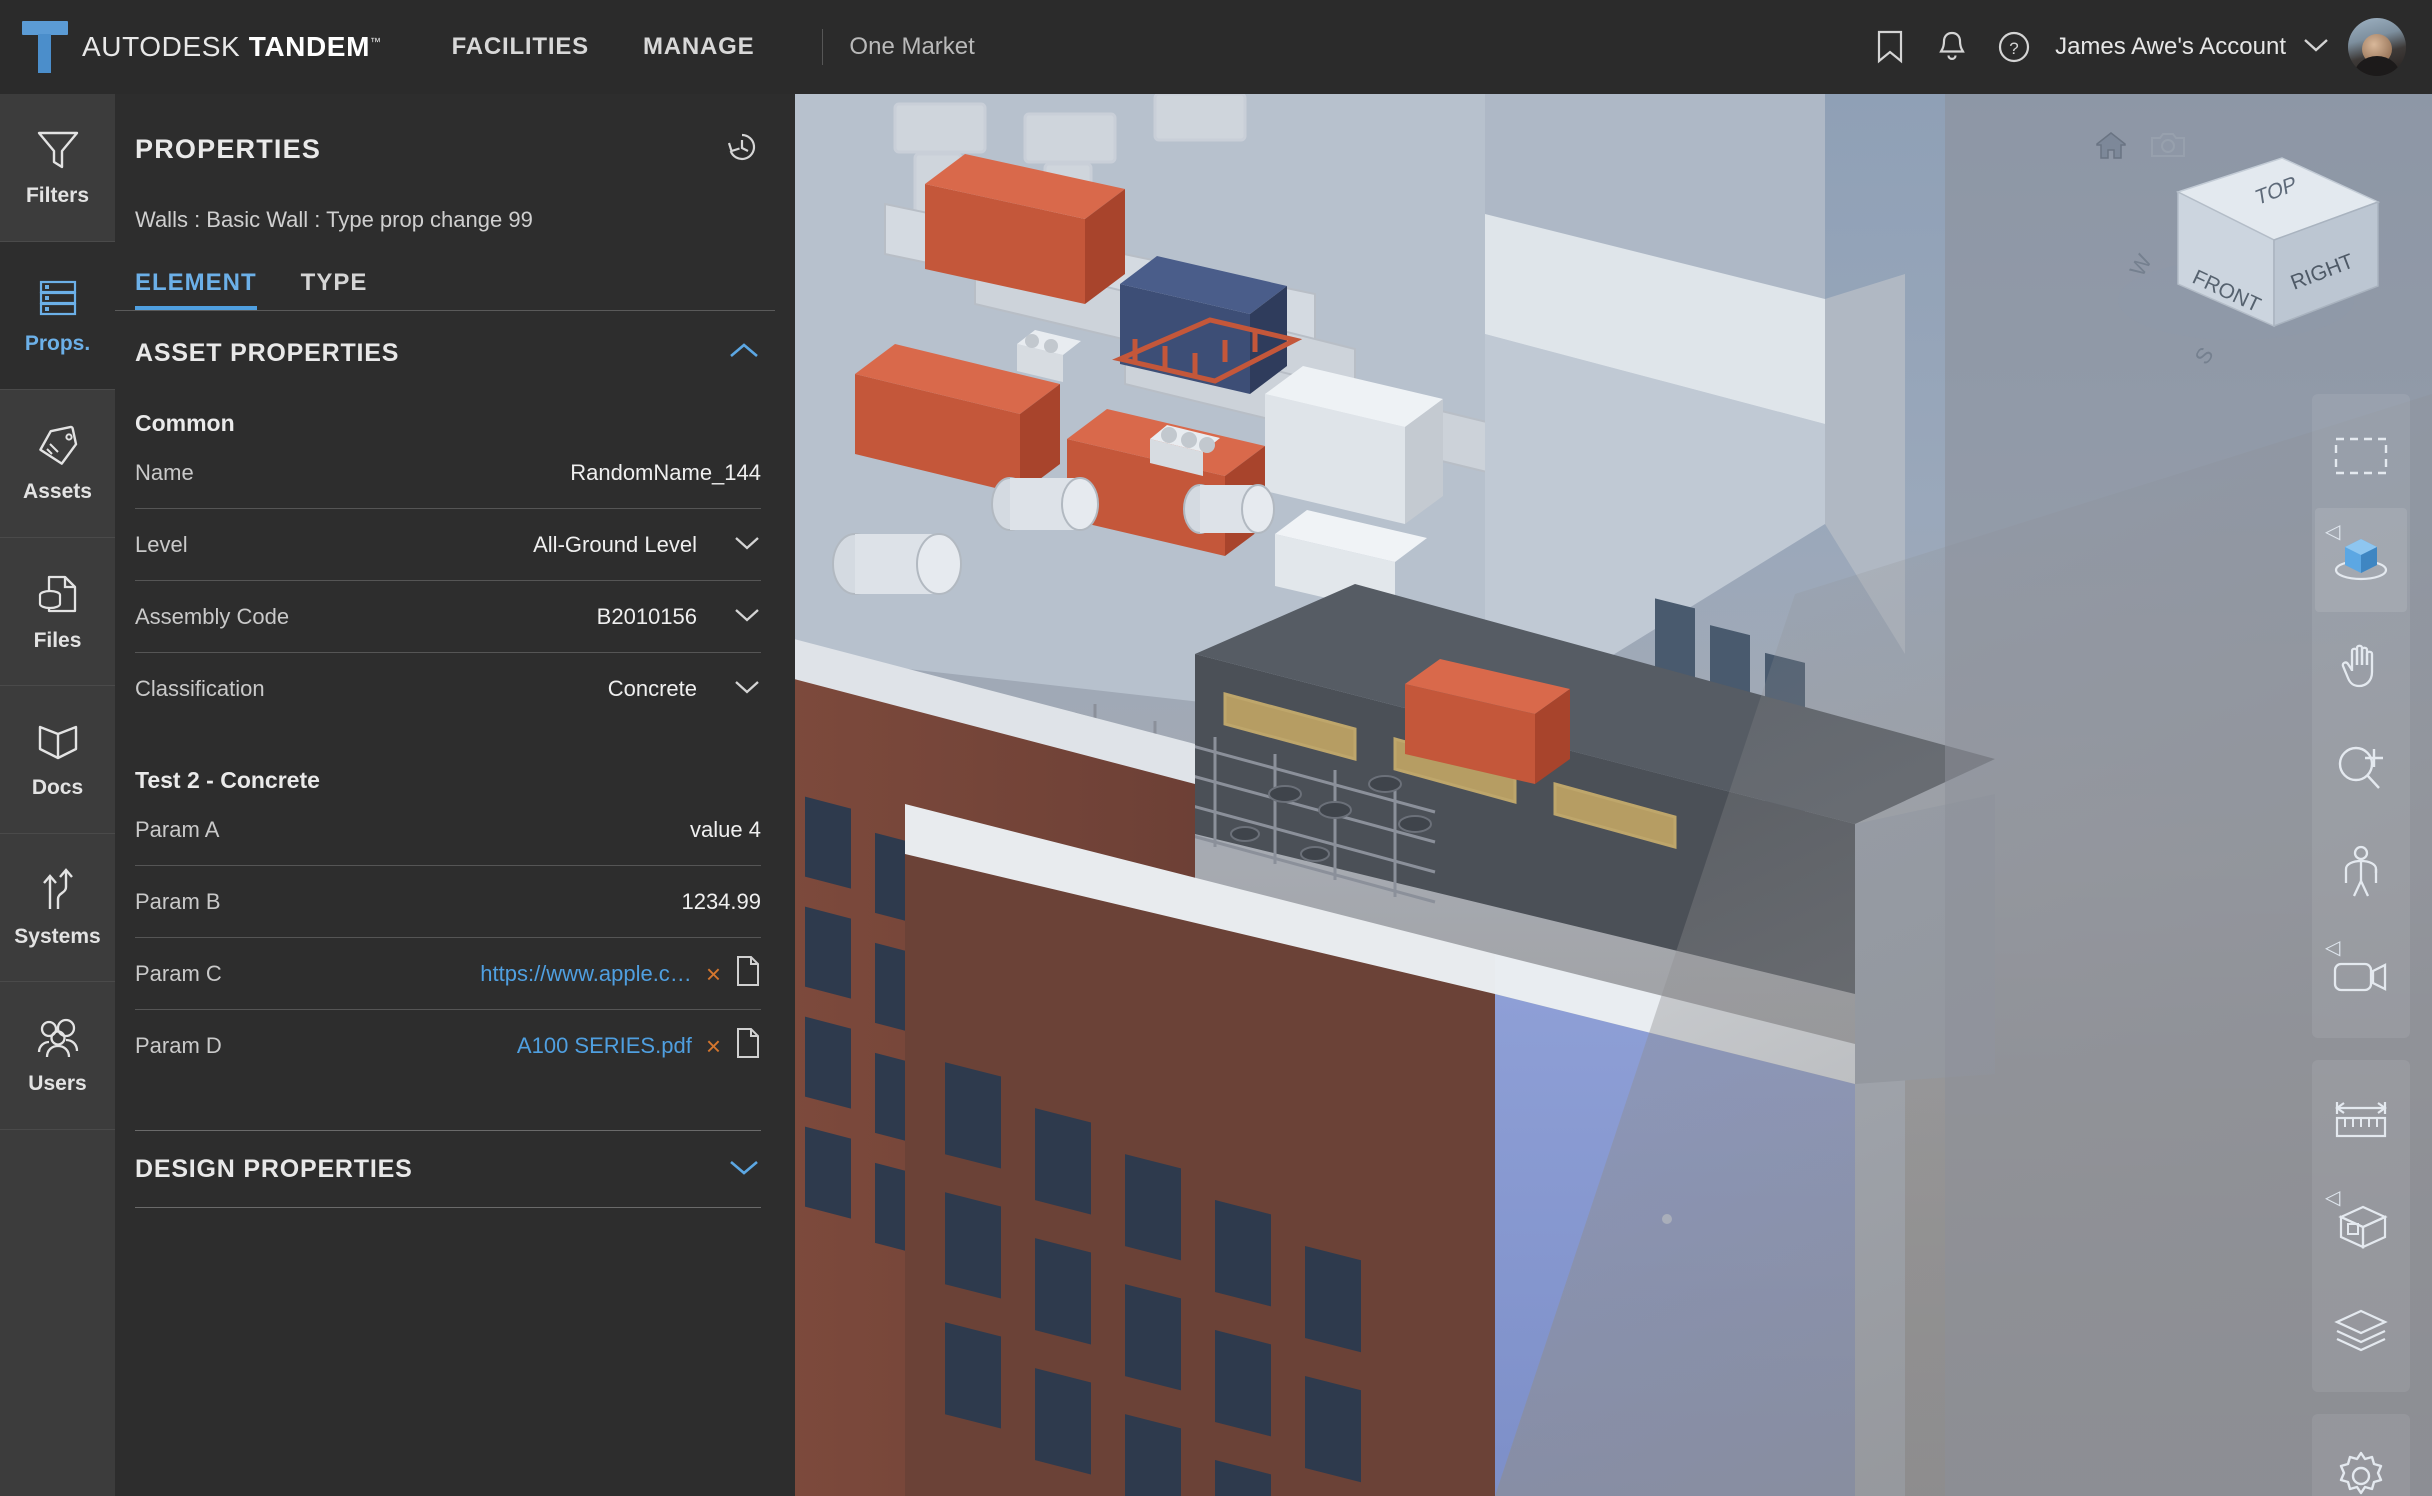 The image size is (2432, 1496). What do you see at coordinates (448, 473) in the screenshot?
I see `property-row-name: Name RandomName_144` at bounding box center [448, 473].